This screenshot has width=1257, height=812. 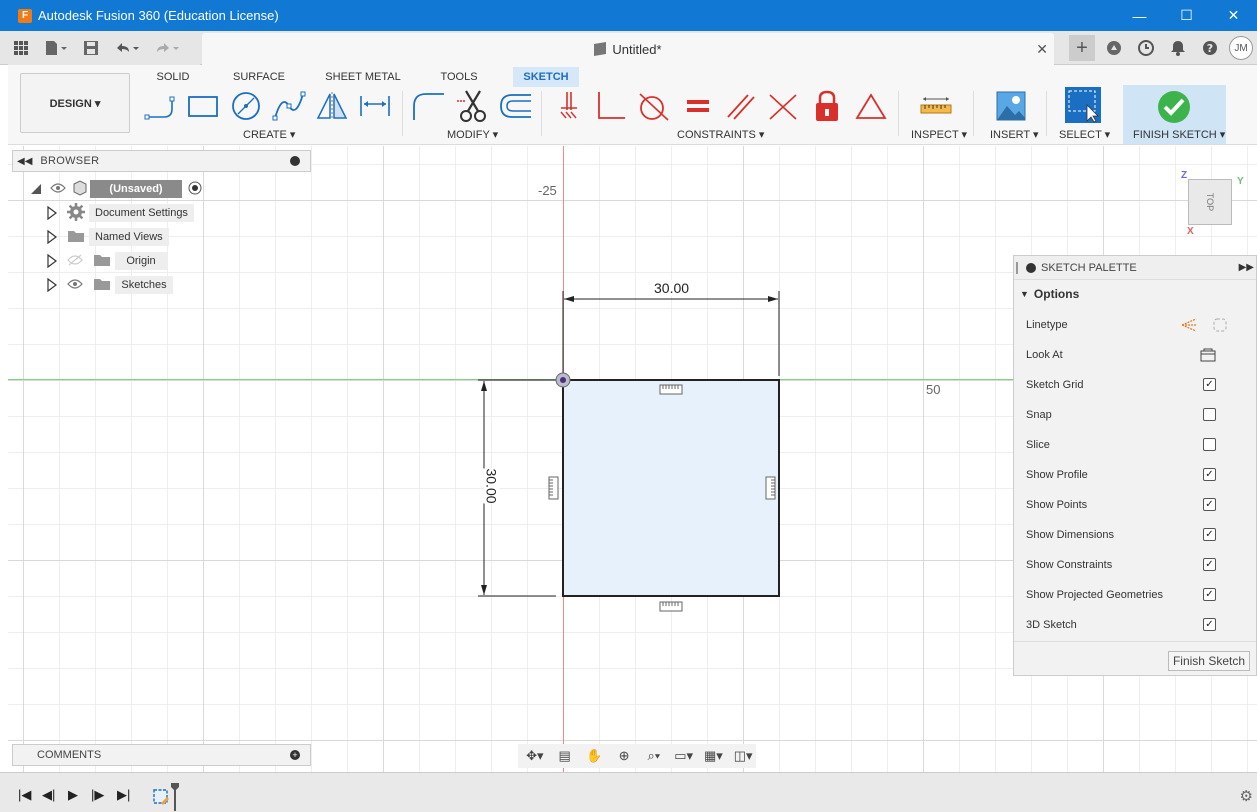 What do you see at coordinates (459, 77) in the screenshot?
I see `tab-tools: TOOLS` at bounding box center [459, 77].